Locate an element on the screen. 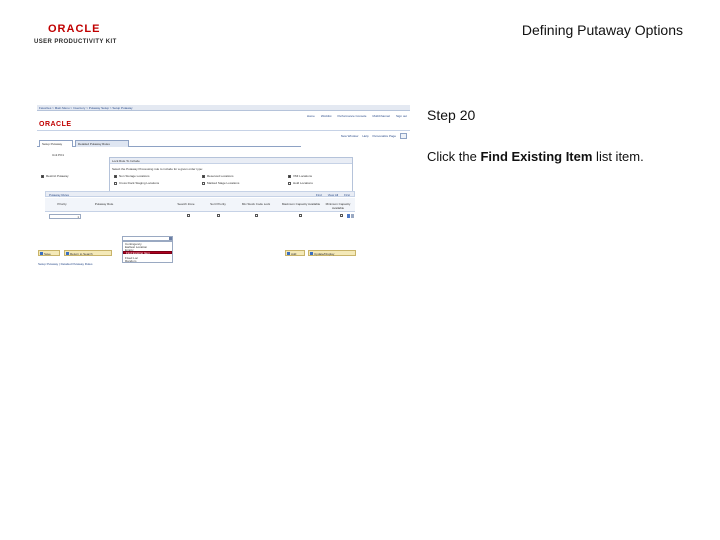  max-capacity-checkbox is located at coordinates (300, 215).